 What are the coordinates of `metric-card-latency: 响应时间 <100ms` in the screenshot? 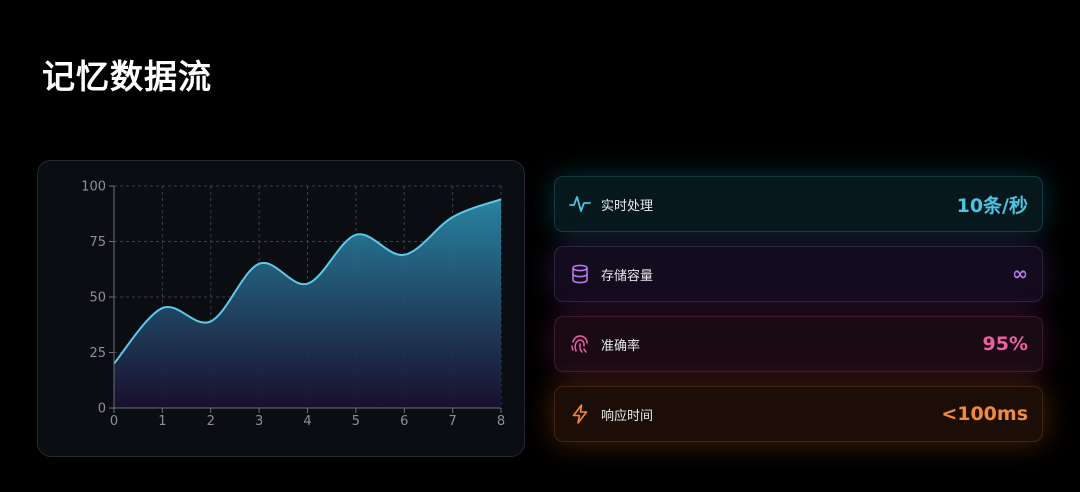 It's located at (798, 414).